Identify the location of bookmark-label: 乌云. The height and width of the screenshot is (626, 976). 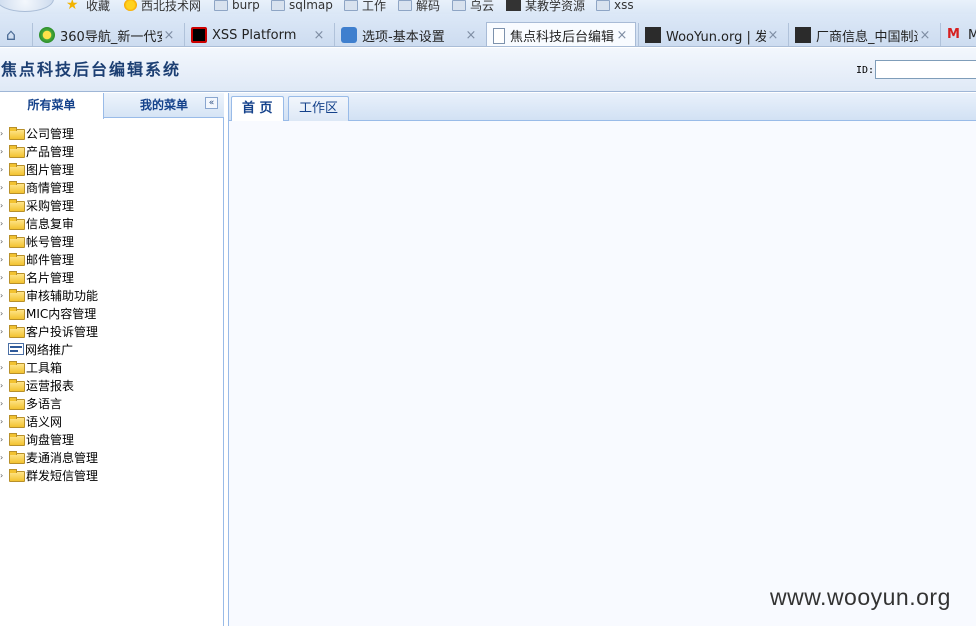
(482, 6).